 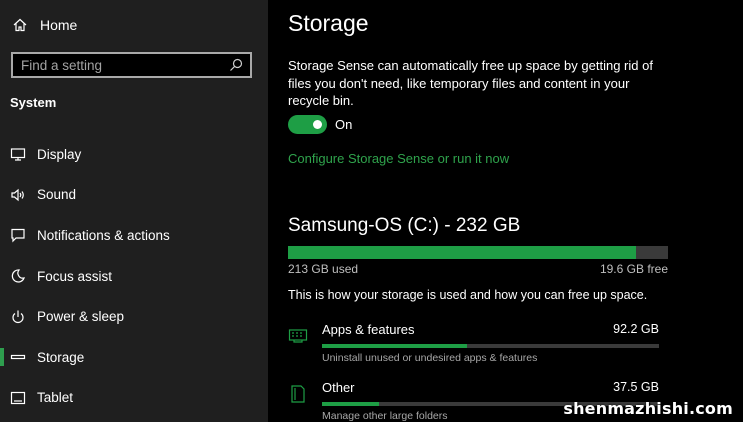 I want to click on storage-icon, so click(x=18, y=357).